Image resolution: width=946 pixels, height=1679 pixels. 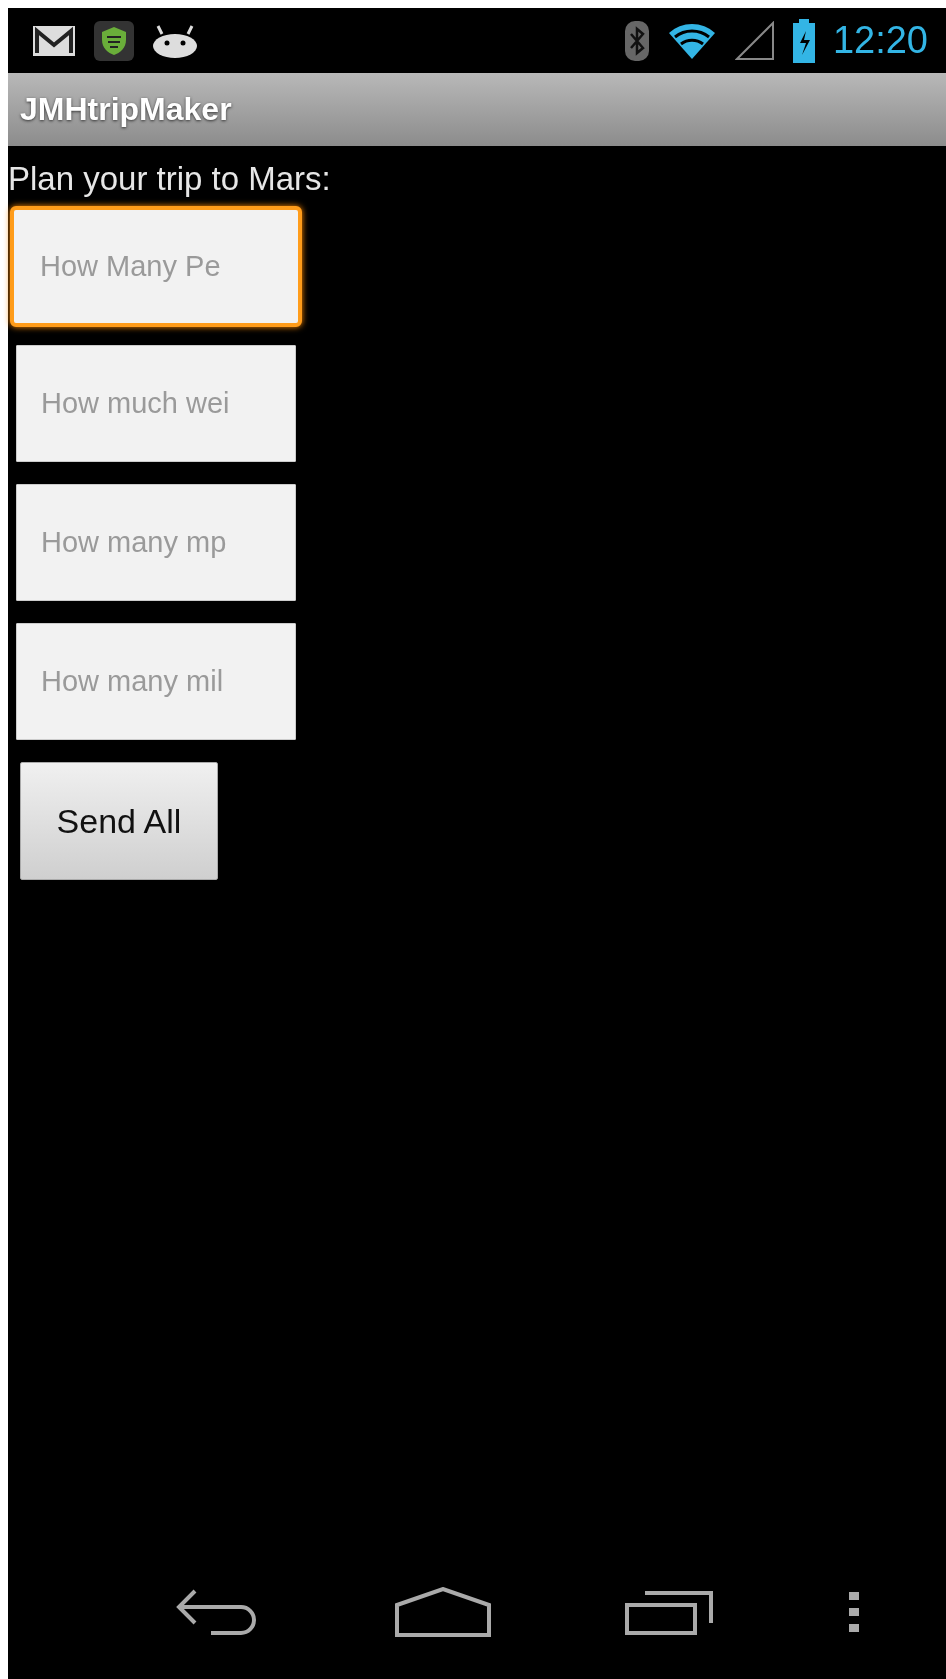 I want to click on prompt-label: Plan your trip to Mars:, so click(x=169, y=179).